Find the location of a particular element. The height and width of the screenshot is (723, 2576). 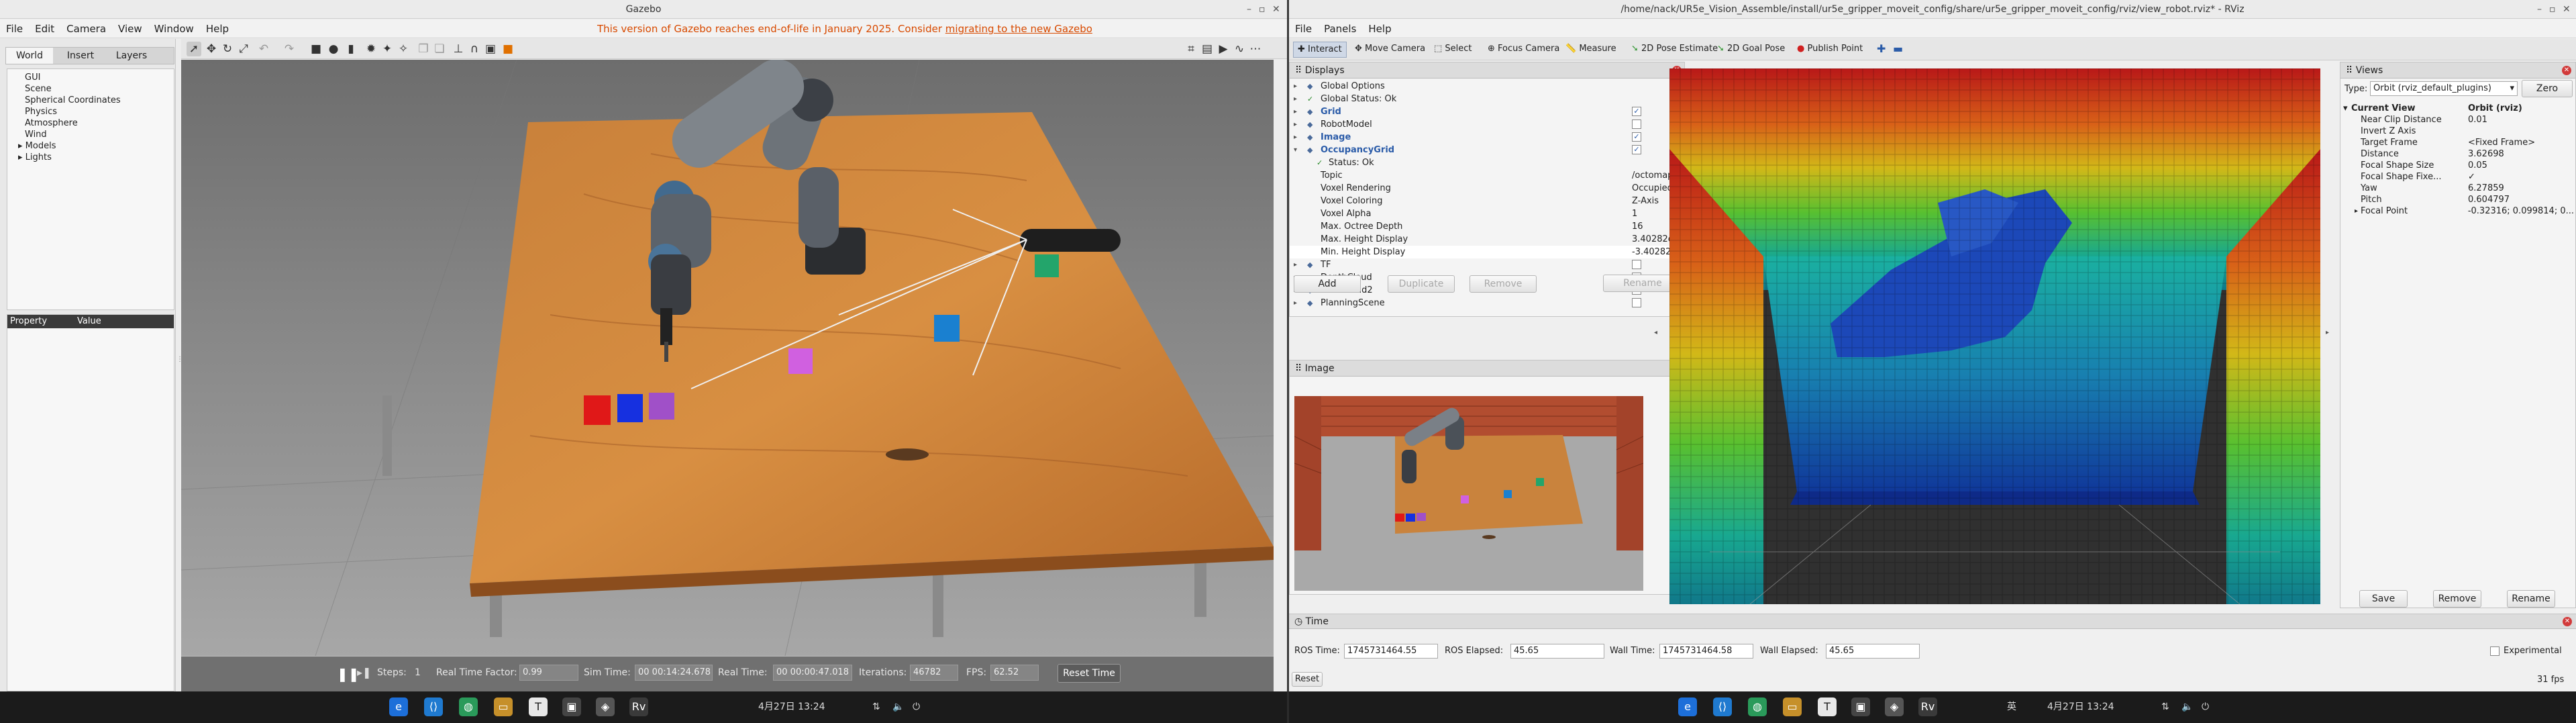

menu-file: File is located at coordinates (1303, 28).